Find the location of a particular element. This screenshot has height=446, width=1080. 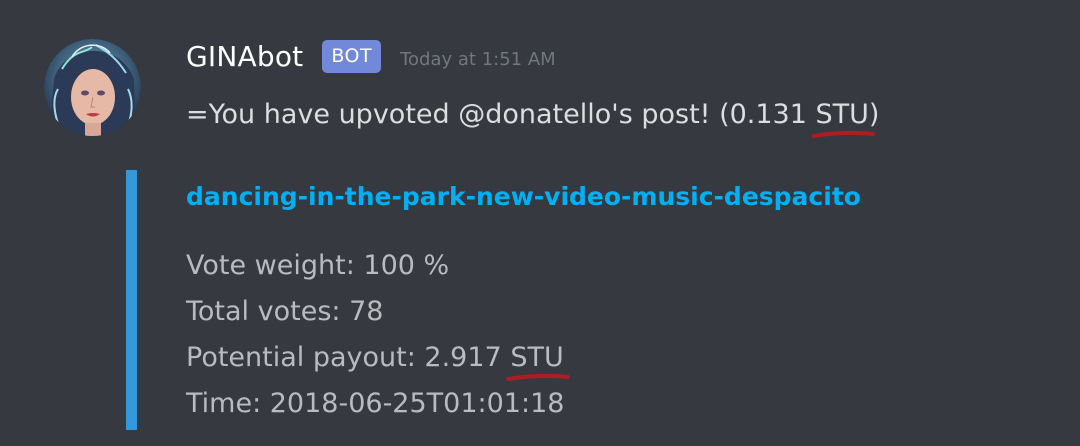

bot-badge: BOT is located at coordinates (352, 56).